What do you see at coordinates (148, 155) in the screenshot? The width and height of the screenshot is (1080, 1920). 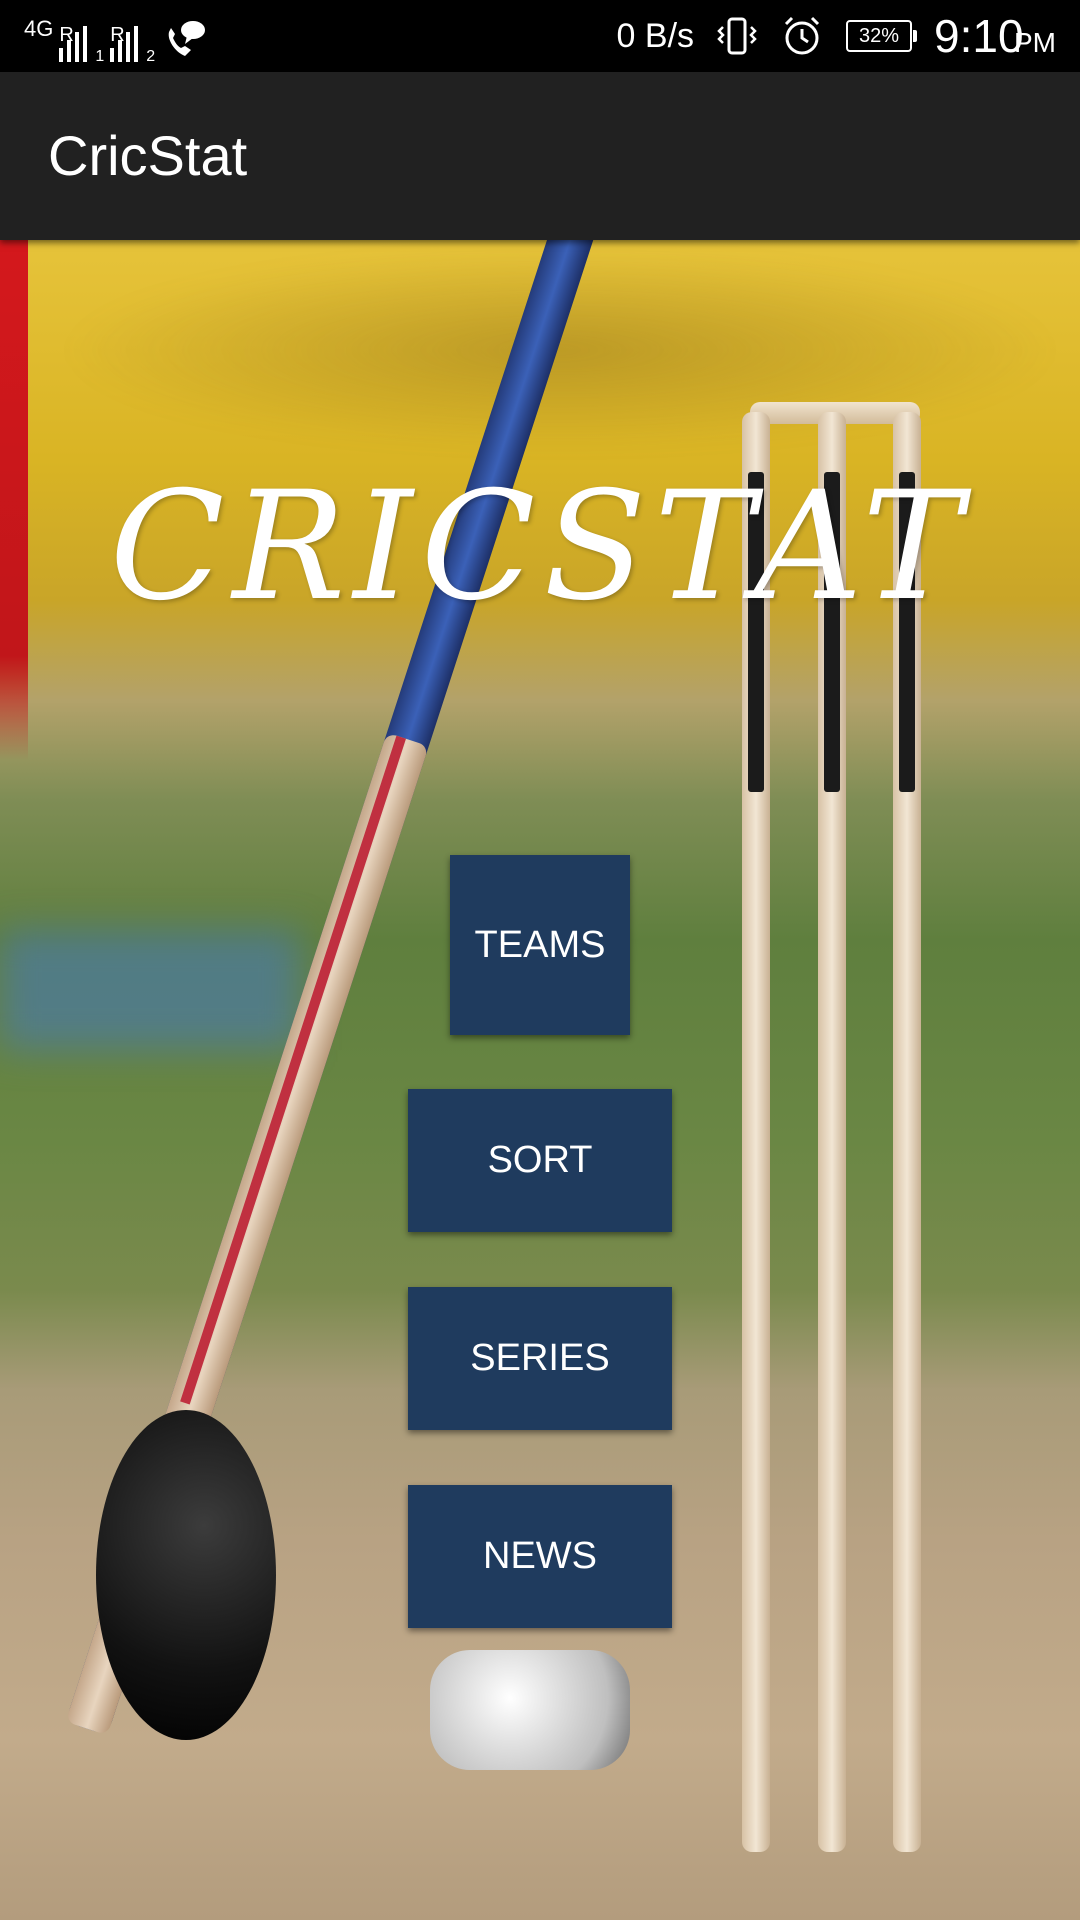 I see `app-title: CricStat` at bounding box center [148, 155].